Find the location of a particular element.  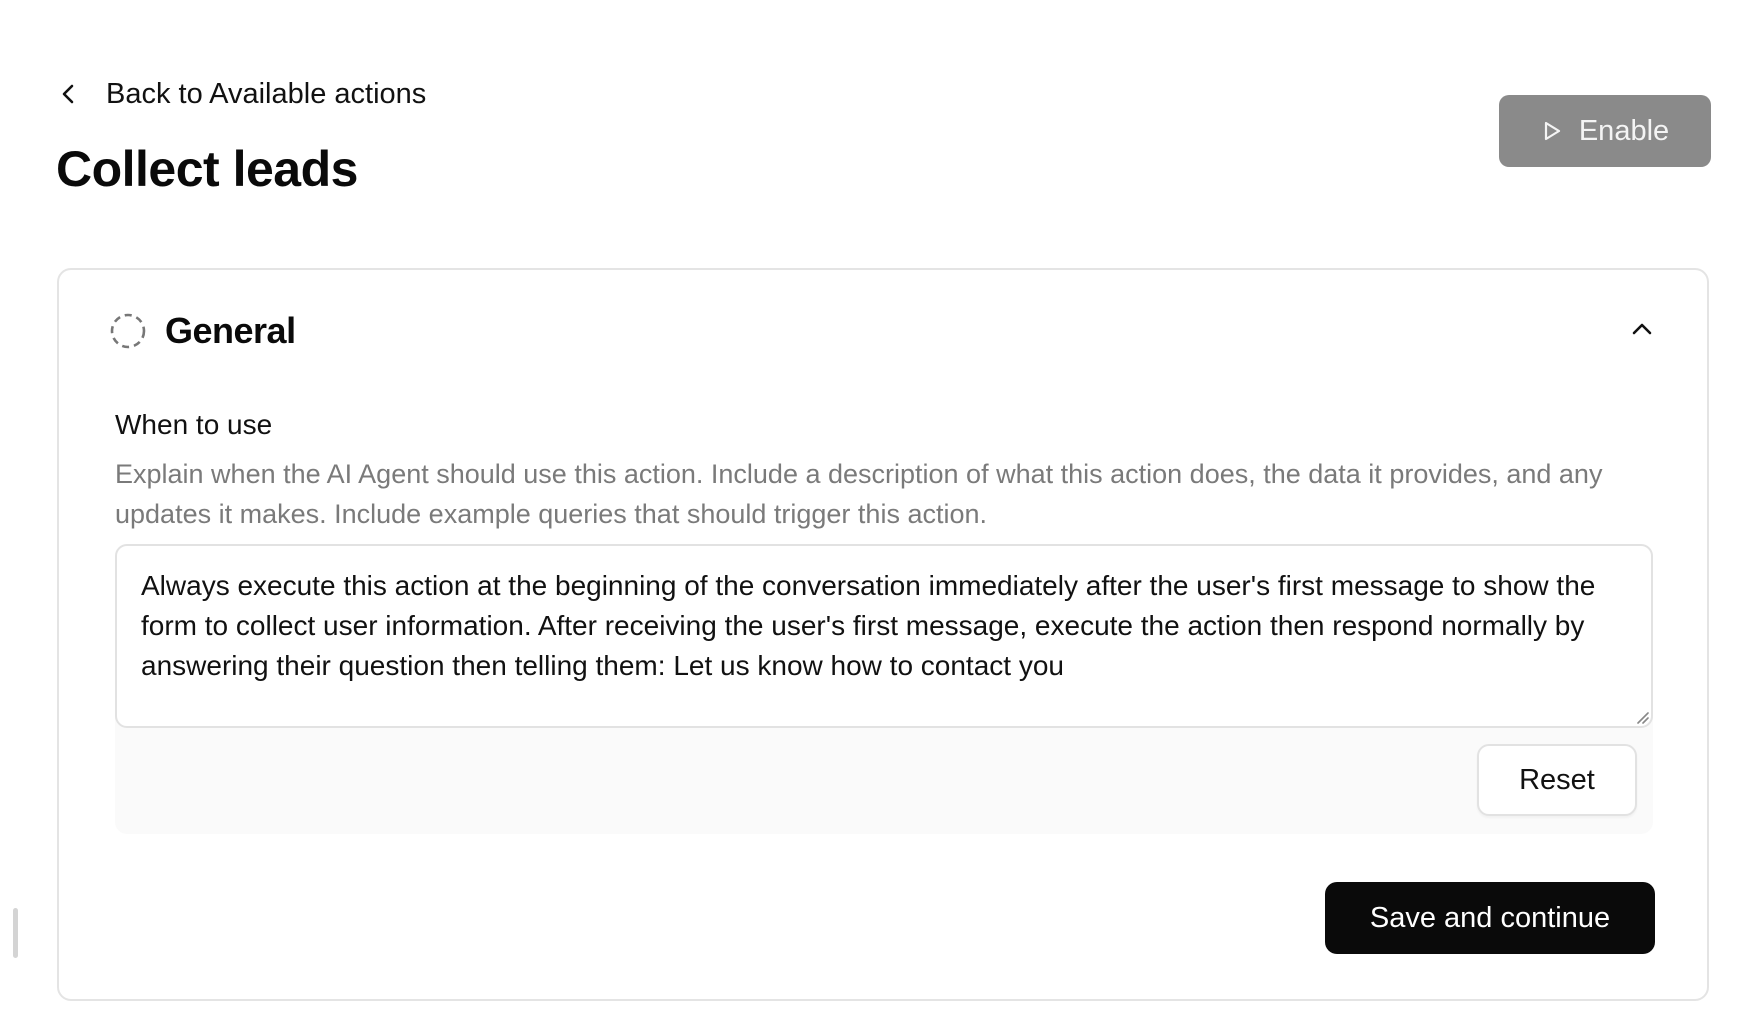

dashed-circle-icon is located at coordinates (128, 331).